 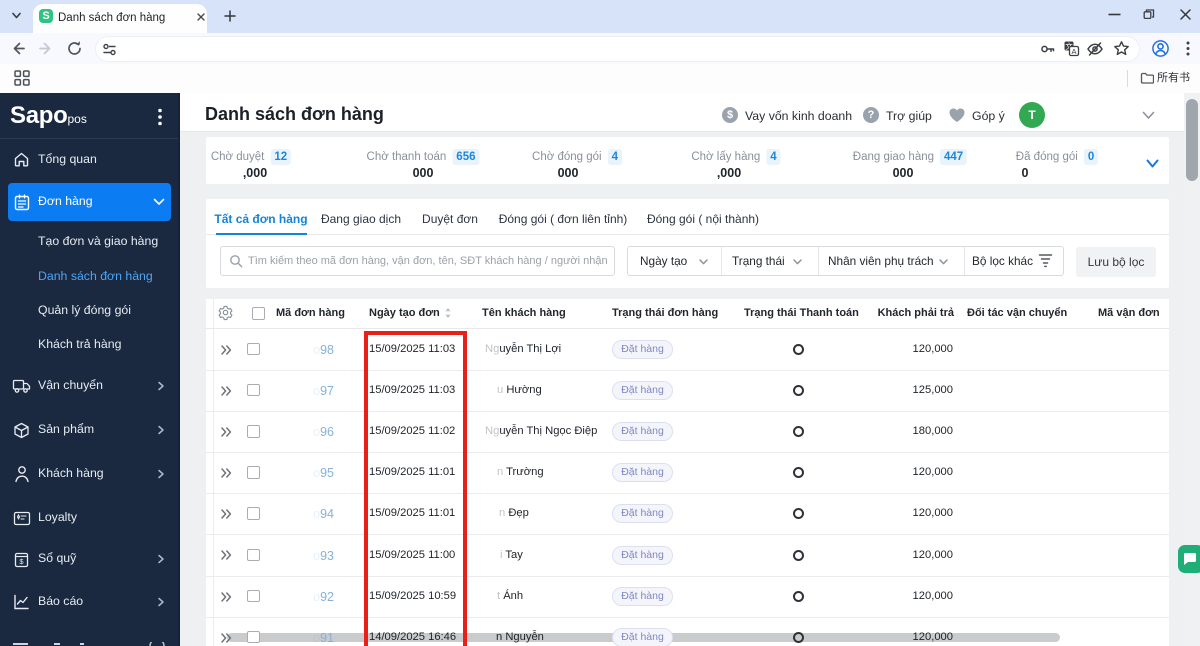 I want to click on svg-text: A, so click(x=1073, y=51).